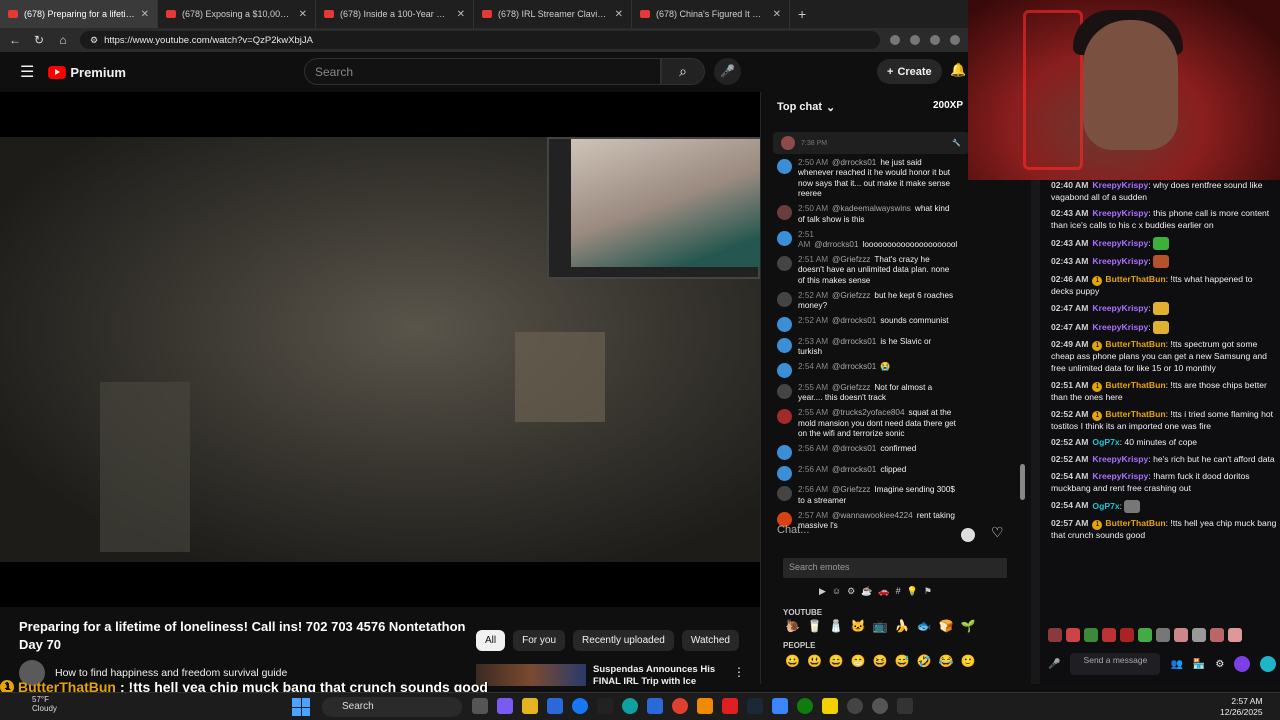 The width and height of the screenshot is (1280, 720). I want to click on new-tab-icon: +, so click(802, 14).